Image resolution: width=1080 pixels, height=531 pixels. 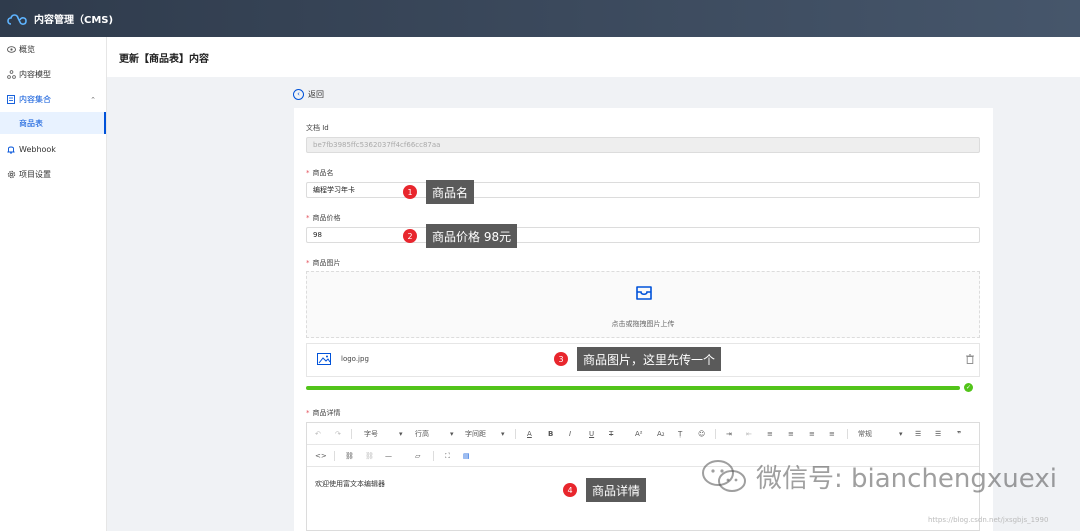 I want to click on letter-spacing-select: 字间距, so click(x=475, y=434).